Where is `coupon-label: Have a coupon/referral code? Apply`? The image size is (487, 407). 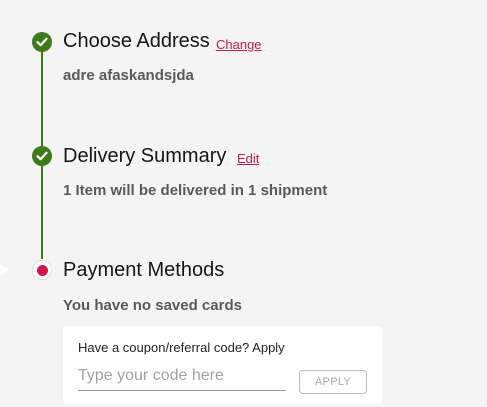 coupon-label: Have a coupon/referral code? Apply is located at coordinates (181, 347).